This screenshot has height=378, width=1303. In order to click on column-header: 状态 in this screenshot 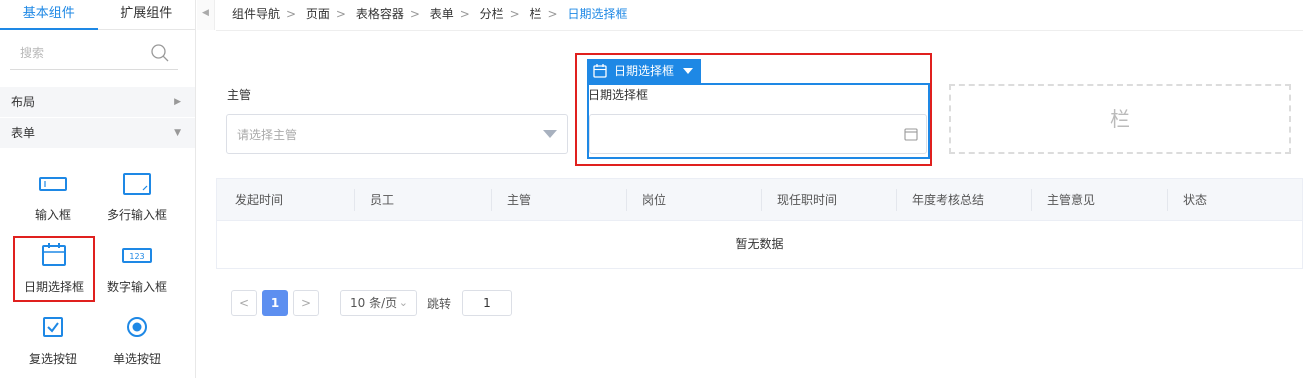, I will do `click(1187, 200)`.